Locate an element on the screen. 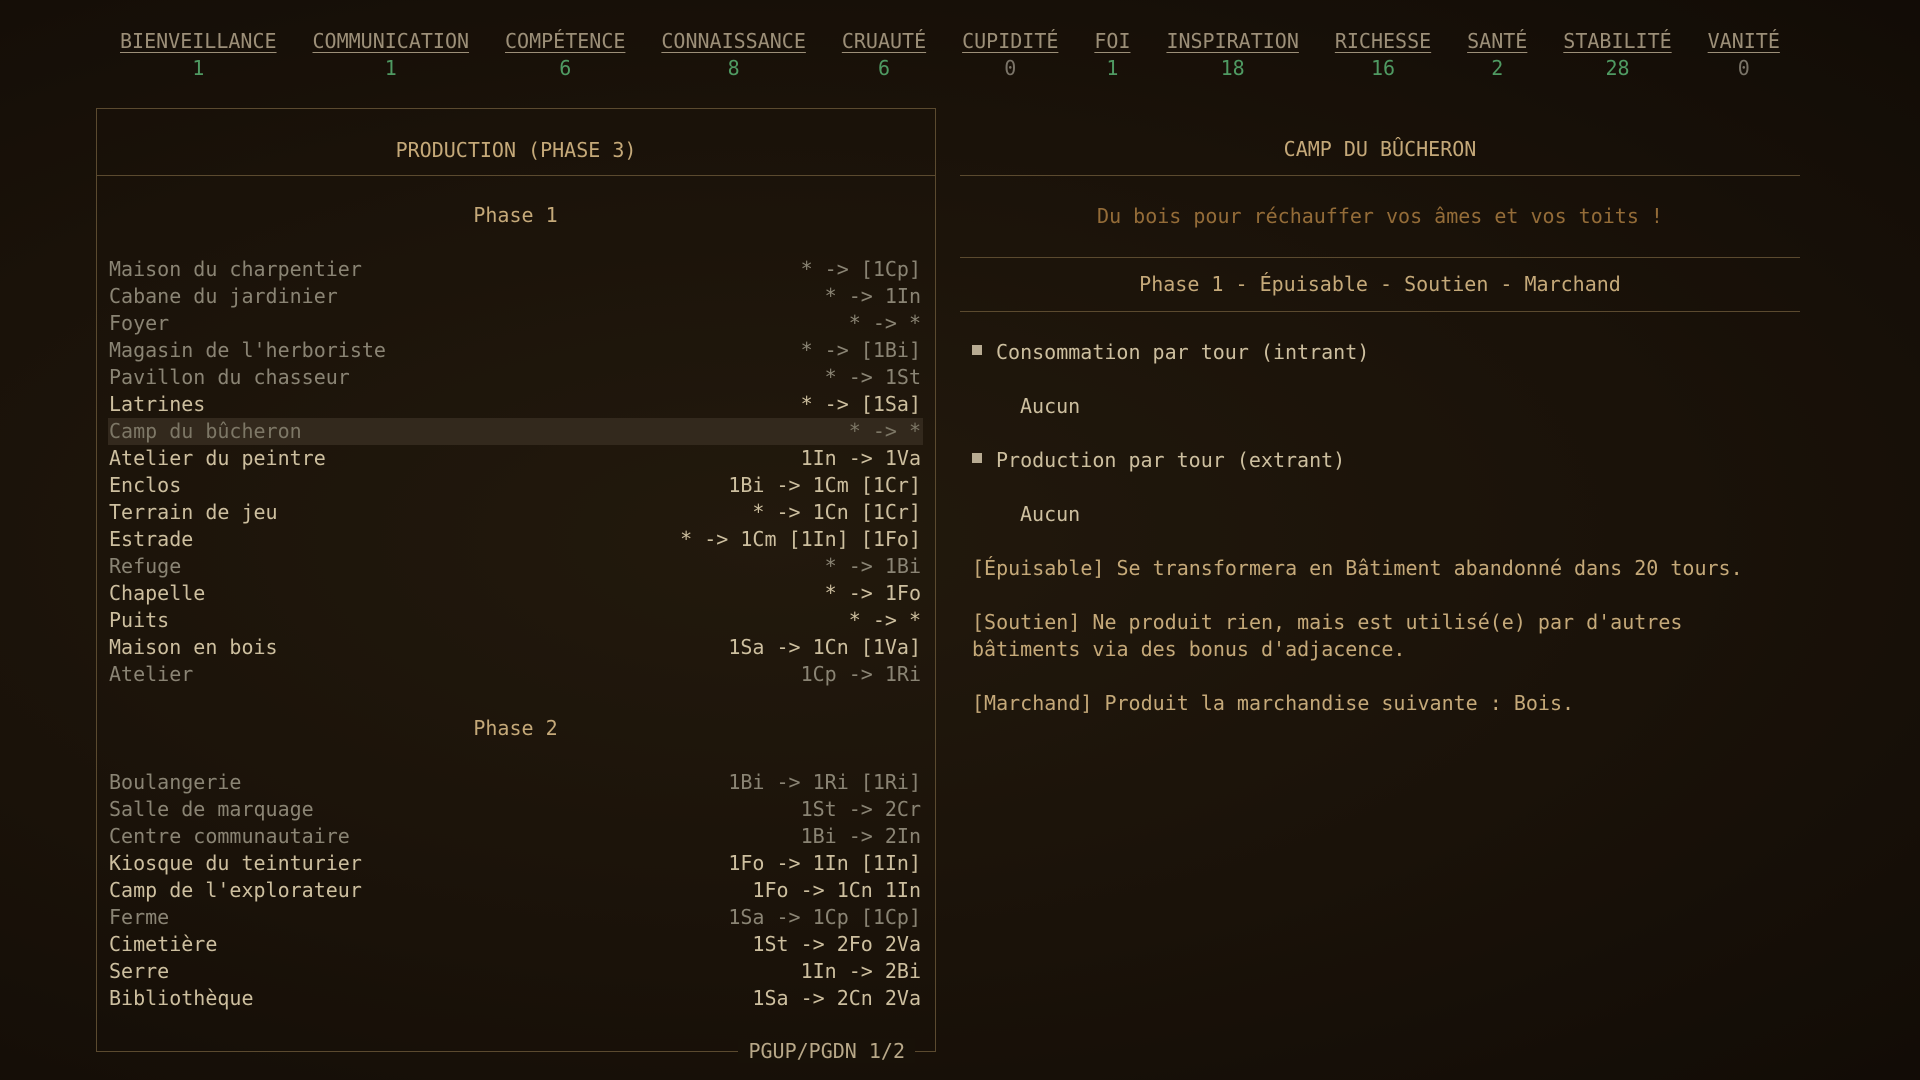 Image resolution: width=1920 pixels, height=1080 pixels. building-row: Estrade * -> 1Cm [1In] [1Fo] is located at coordinates (515, 539).